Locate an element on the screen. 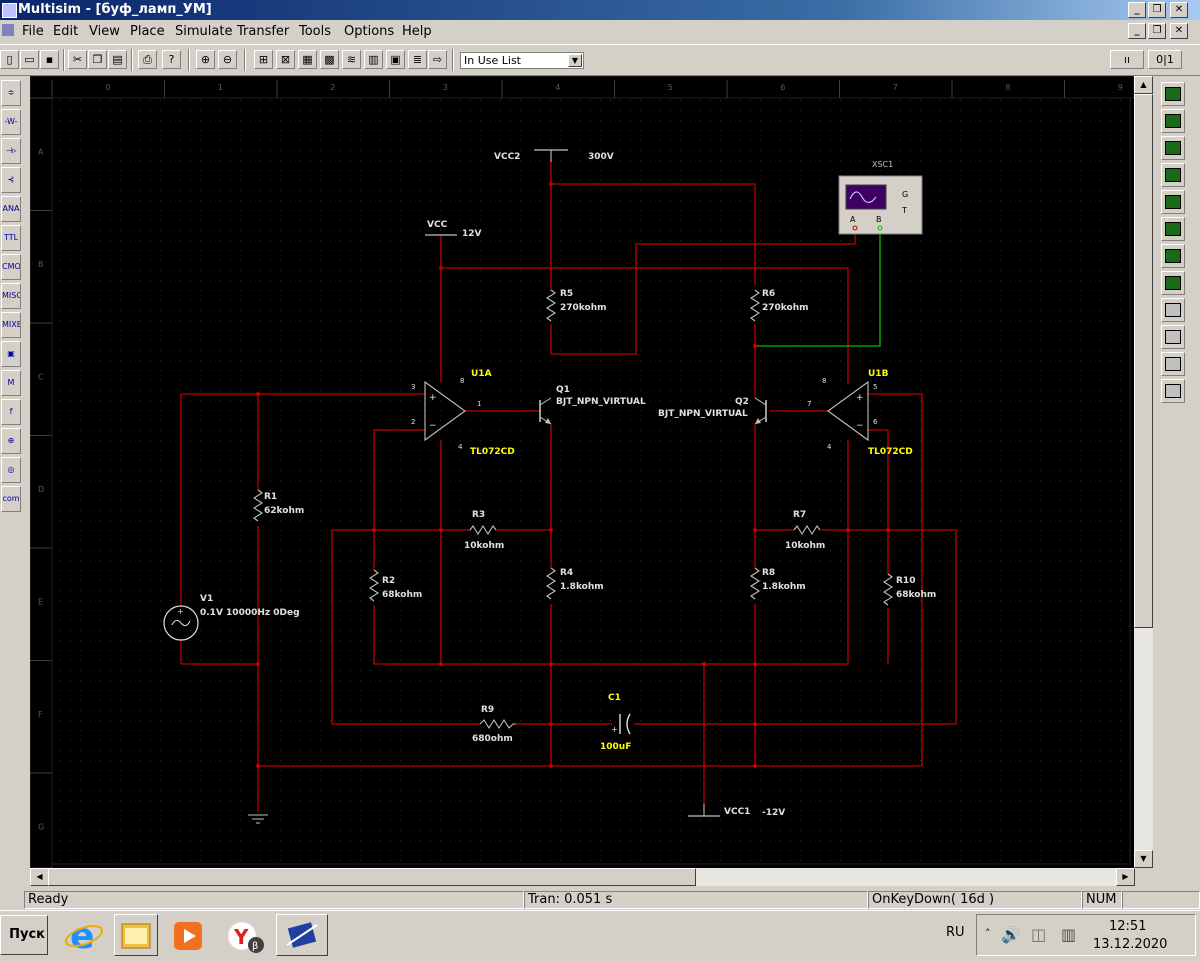 The height and width of the screenshot is (961, 1200). doc-minimize-button: _ is located at coordinates (1137, 31).